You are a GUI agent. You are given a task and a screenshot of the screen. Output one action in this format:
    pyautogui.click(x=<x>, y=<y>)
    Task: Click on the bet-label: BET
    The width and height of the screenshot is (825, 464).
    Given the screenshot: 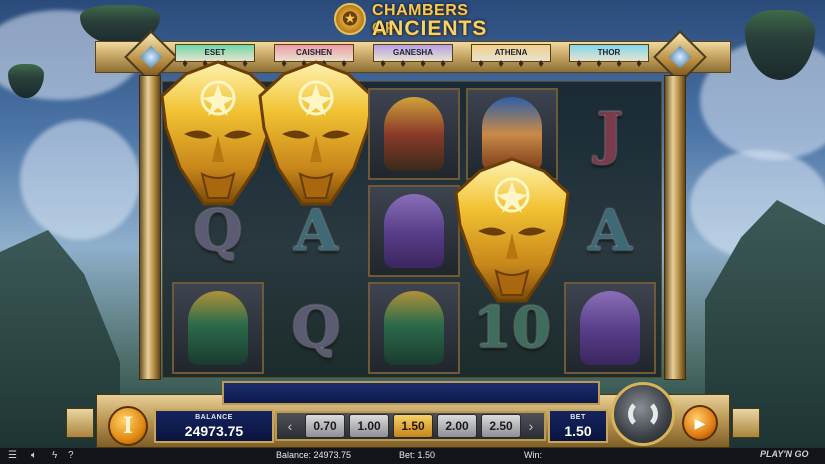 What is the action you would take?
    pyautogui.click(x=578, y=417)
    